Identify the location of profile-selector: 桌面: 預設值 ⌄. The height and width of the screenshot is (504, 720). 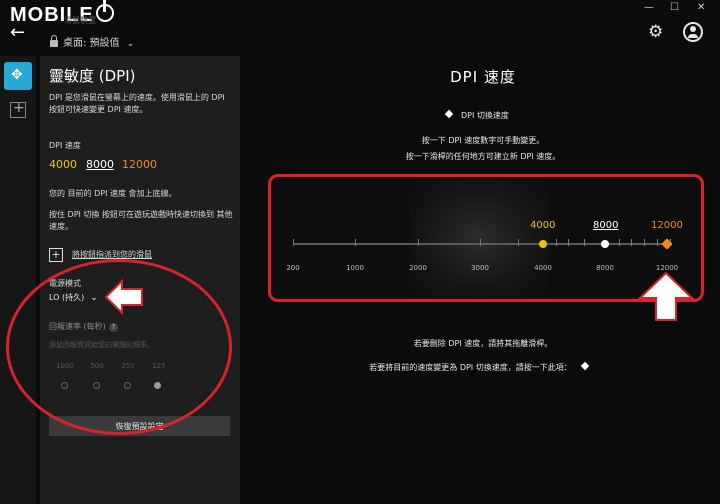
(92, 41).